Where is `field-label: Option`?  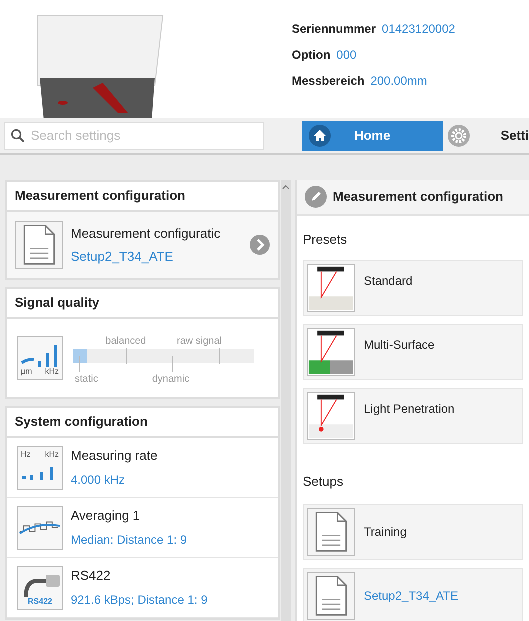 field-label: Option is located at coordinates (311, 55).